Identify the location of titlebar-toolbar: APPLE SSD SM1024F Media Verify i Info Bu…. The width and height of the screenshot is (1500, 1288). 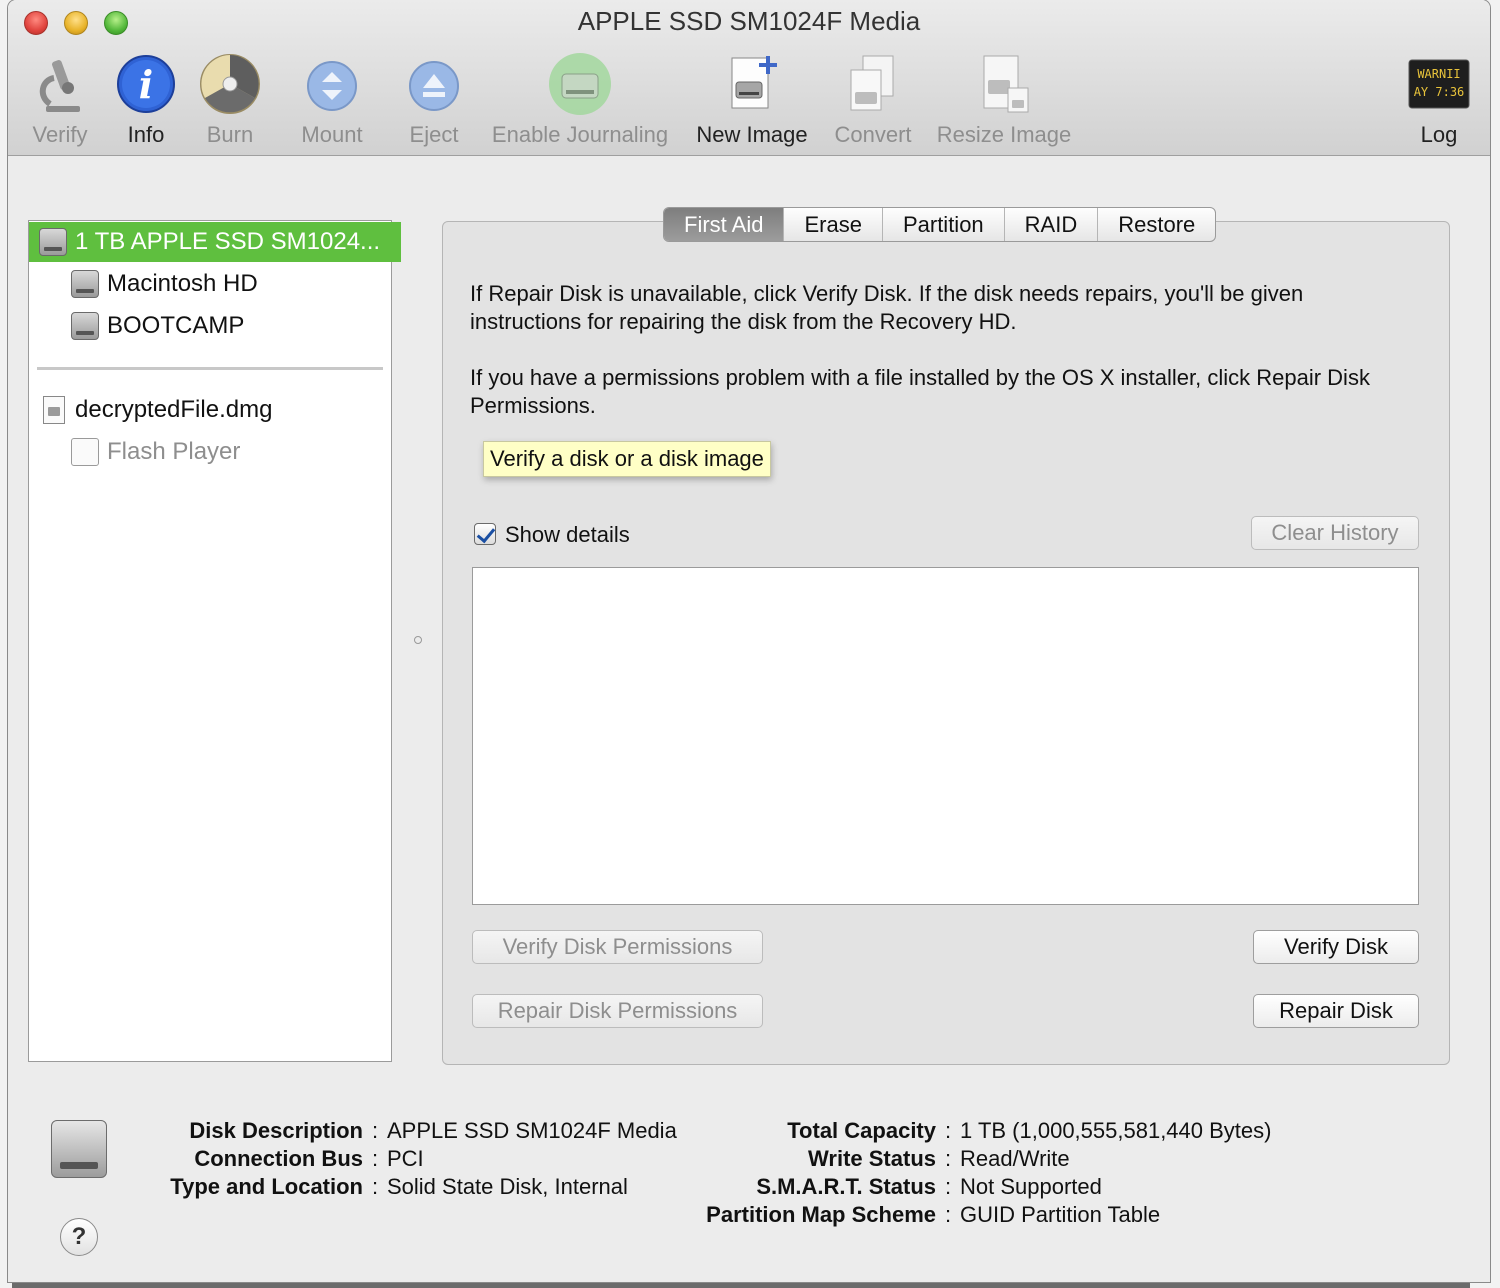
(749, 78).